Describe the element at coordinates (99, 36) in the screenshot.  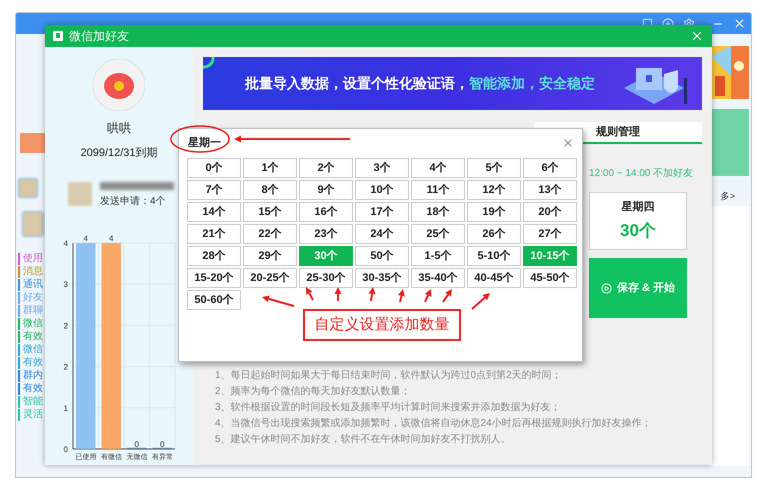
I see `dialog-title: 微信加好友` at that location.